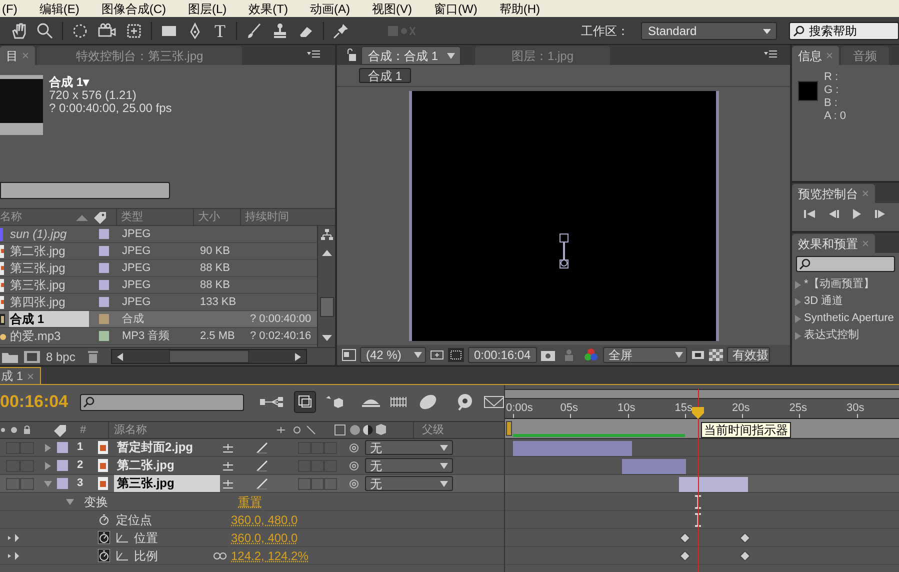 Image resolution: width=899 pixels, height=572 pixels. I want to click on property-value: 360.0, 480.0, so click(264, 519).